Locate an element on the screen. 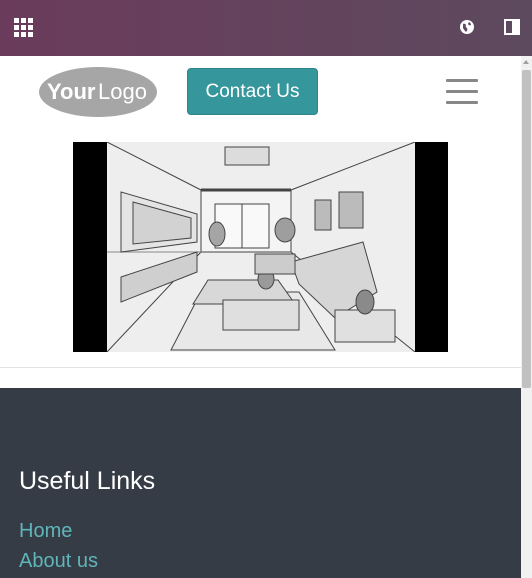 This screenshot has height=578, width=532. company-logo: Your Logo is located at coordinates (98, 92).